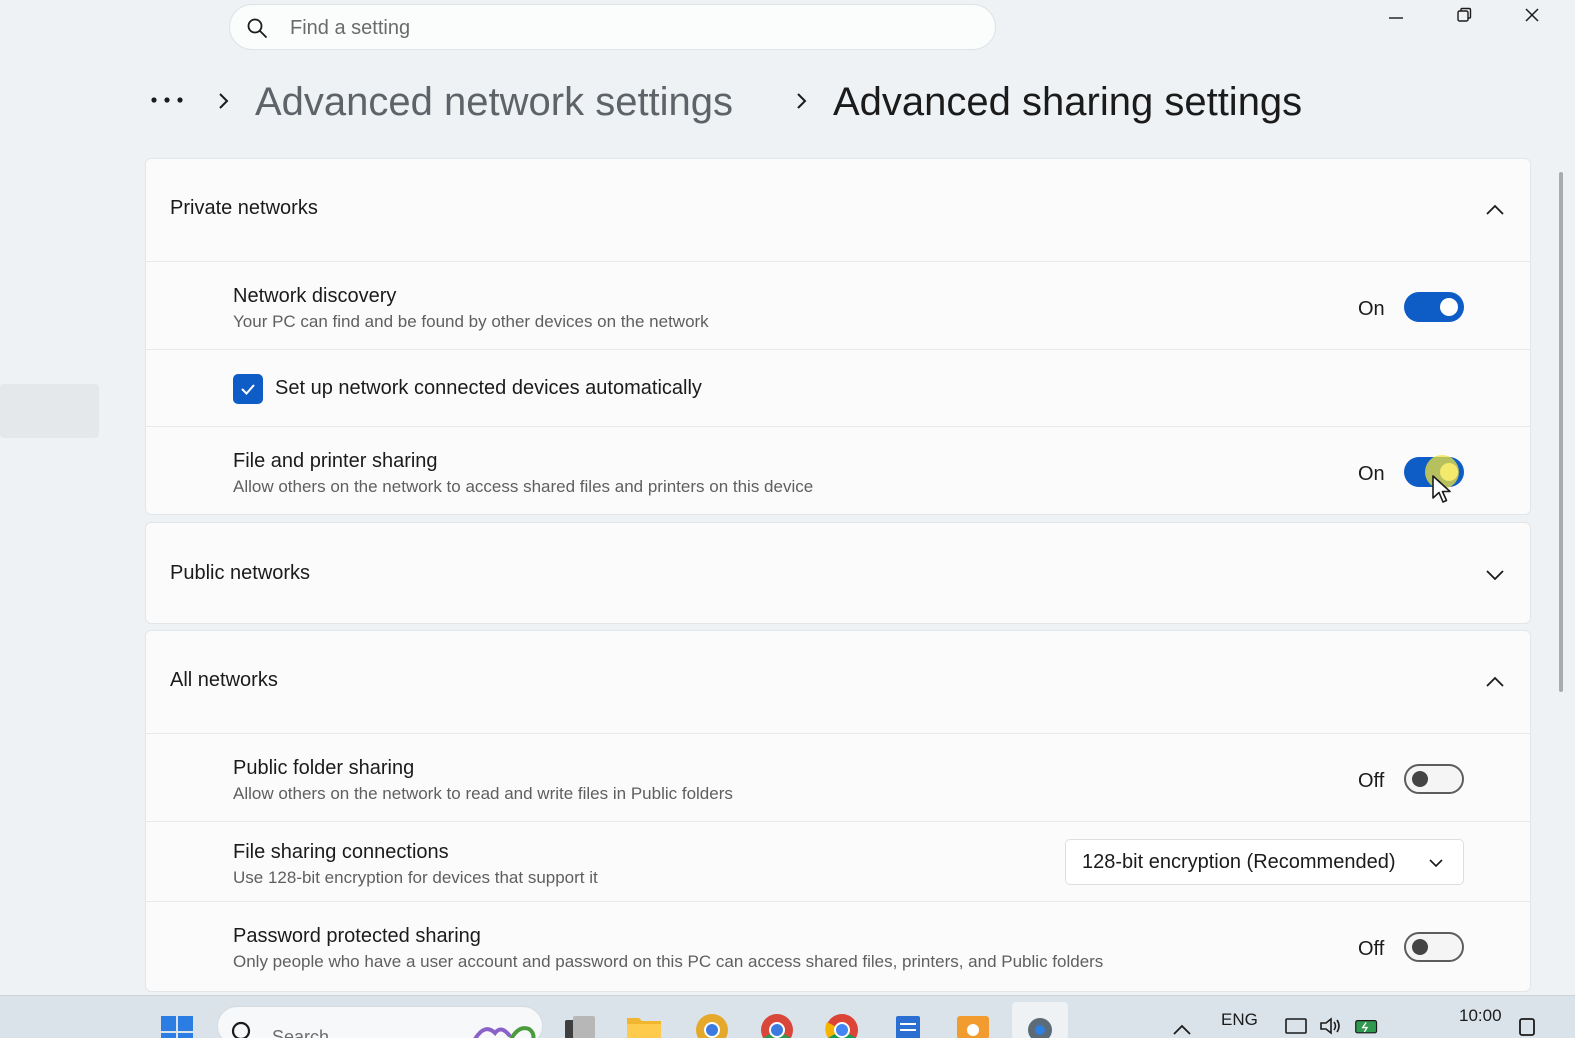  What do you see at coordinates (1434, 307) in the screenshot?
I see `network-discovery-toggle` at bounding box center [1434, 307].